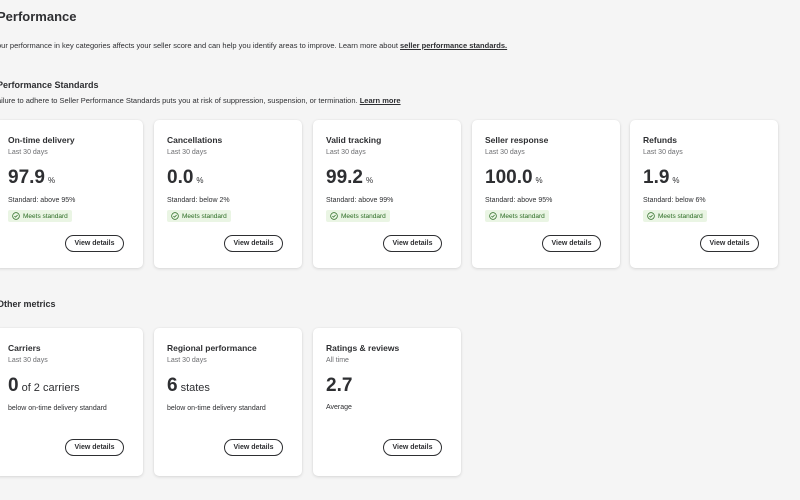 This screenshot has height=500, width=800. I want to click on card-description: Average, so click(339, 407).